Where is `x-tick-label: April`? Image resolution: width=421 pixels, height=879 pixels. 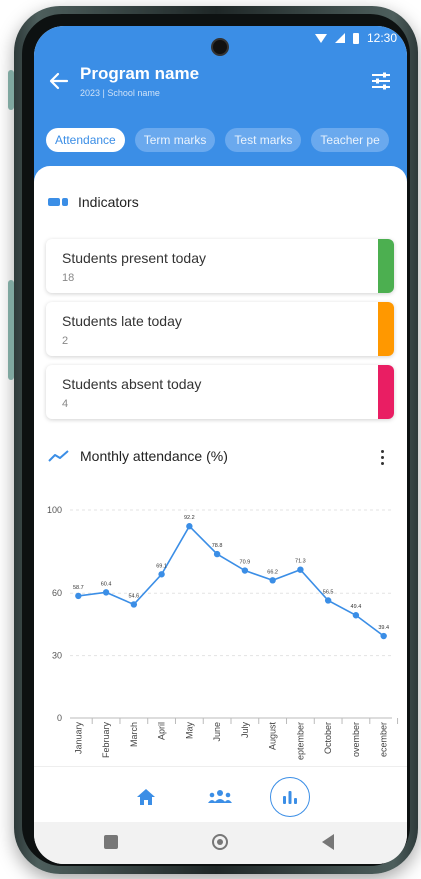 x-tick-label: April is located at coordinates (162, 731).